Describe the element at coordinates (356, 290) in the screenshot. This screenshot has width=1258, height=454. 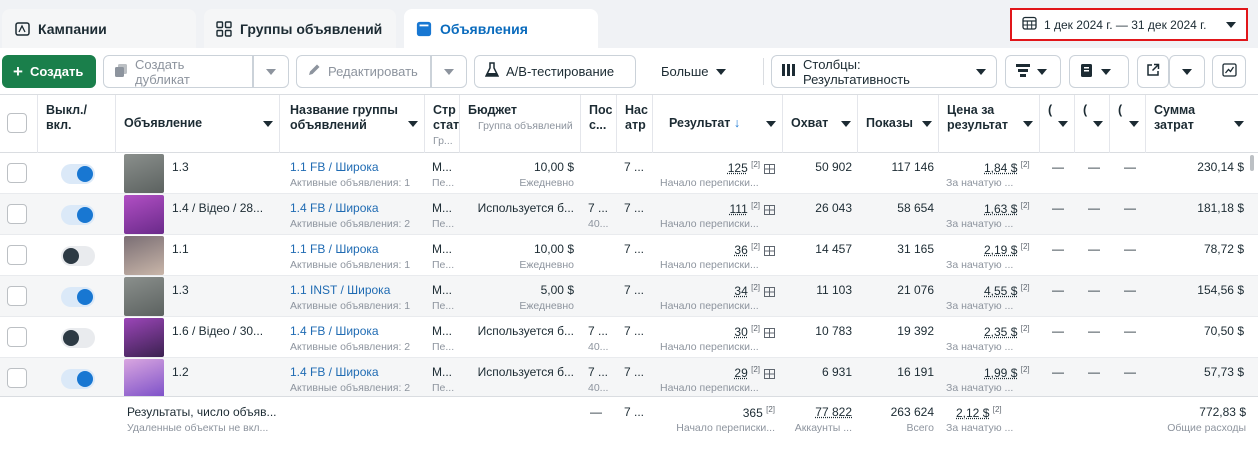
I see `adset-link: 1.1 INST / Широка` at that location.